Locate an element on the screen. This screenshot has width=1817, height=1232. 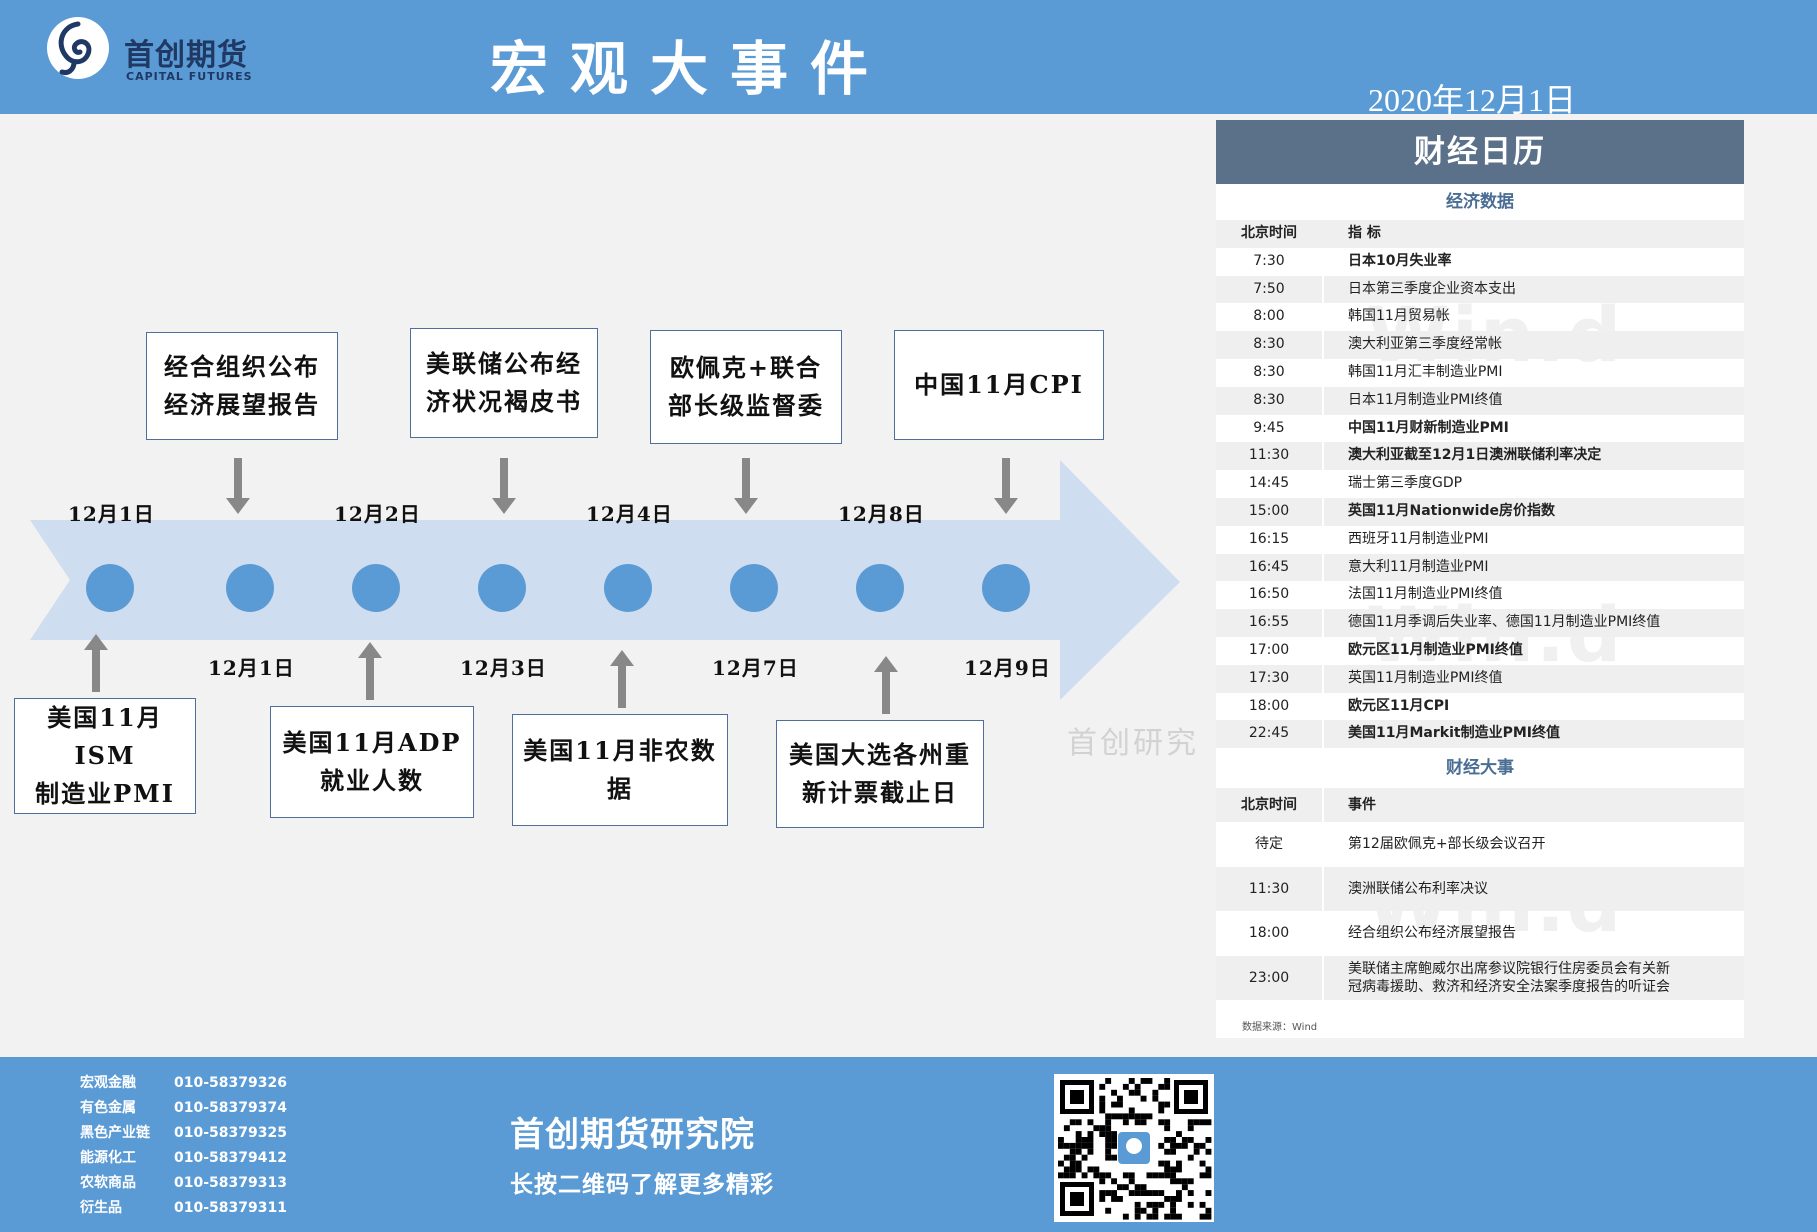
event-line: 中国11月CPI is located at coordinates (999, 384).